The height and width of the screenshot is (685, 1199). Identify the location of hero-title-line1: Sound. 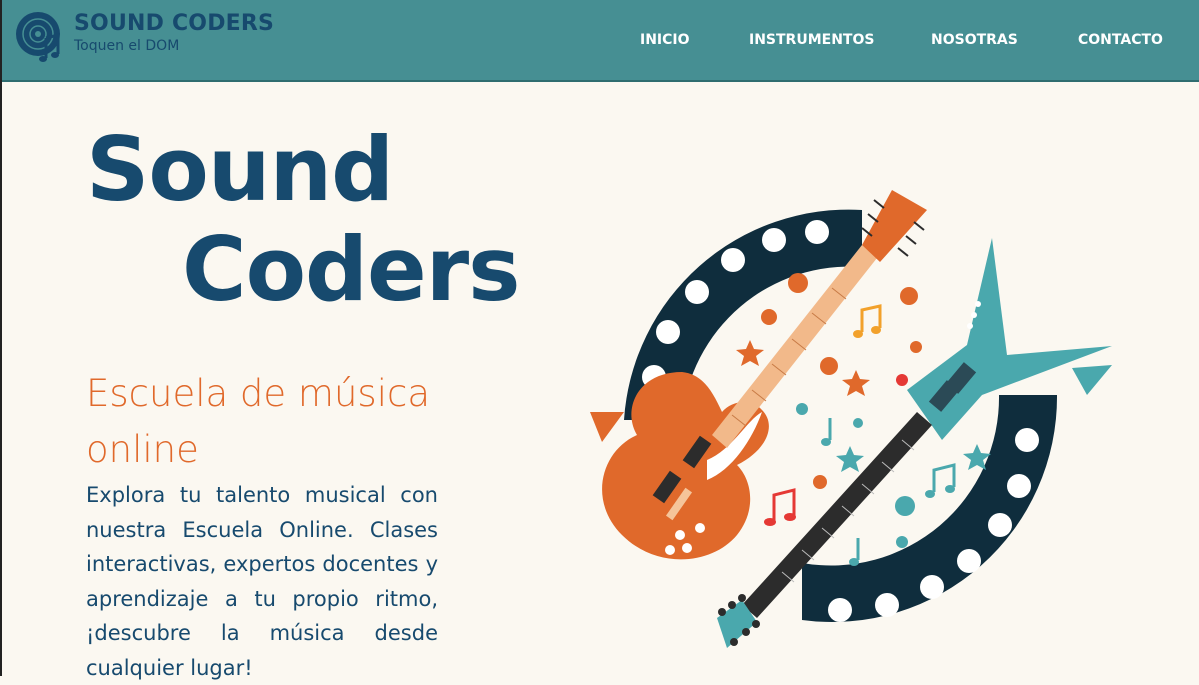
(240, 169).